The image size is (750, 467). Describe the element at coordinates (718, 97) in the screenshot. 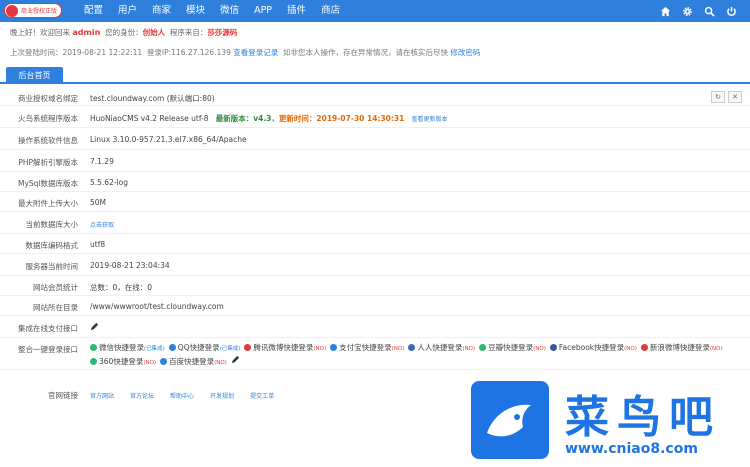

I see `refresh-icon: ↻` at that location.